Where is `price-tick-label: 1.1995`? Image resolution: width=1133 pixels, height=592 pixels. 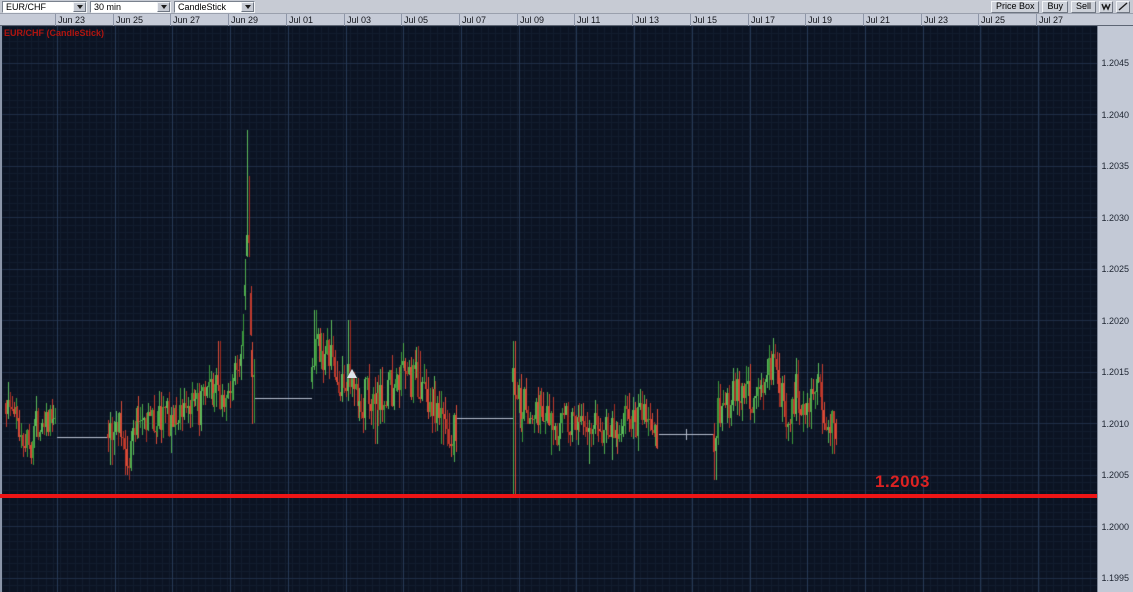 price-tick-label: 1.1995 is located at coordinates (1115, 578).